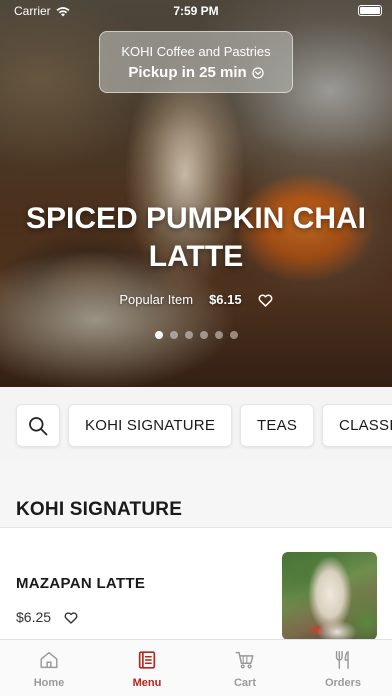 The image size is (392, 696). What do you see at coordinates (196, 237) in the screenshot?
I see `hero-title: SPICED PUMPKIN CHAI LATTE` at bounding box center [196, 237].